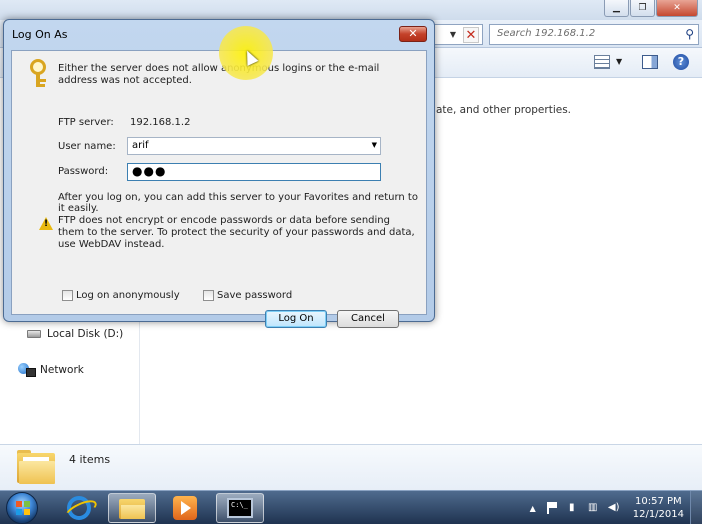  What do you see at coordinates (90, 459) in the screenshot?
I see `items-count: 4 items` at bounding box center [90, 459].